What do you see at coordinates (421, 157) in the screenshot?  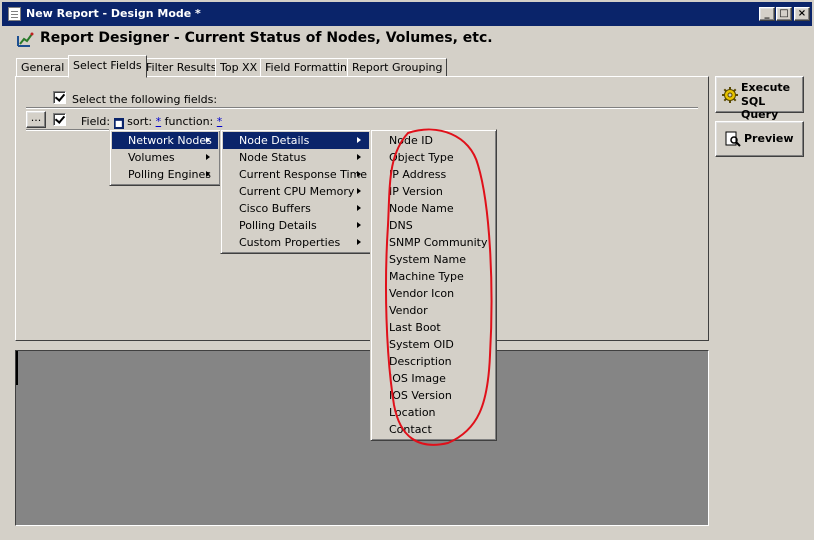 I see `node-field-menu-item-label: Object Type` at bounding box center [421, 157].